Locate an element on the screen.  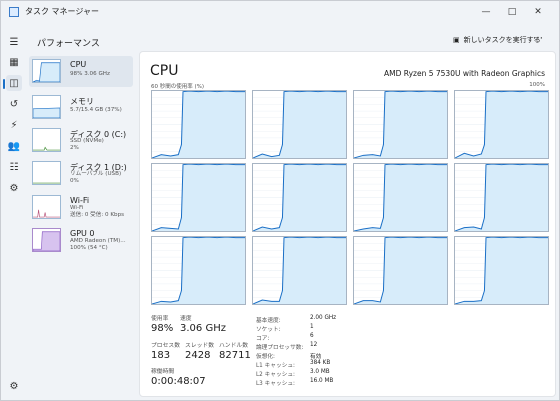
page-title: パフォーマンス is located at coordinates (68, 44).